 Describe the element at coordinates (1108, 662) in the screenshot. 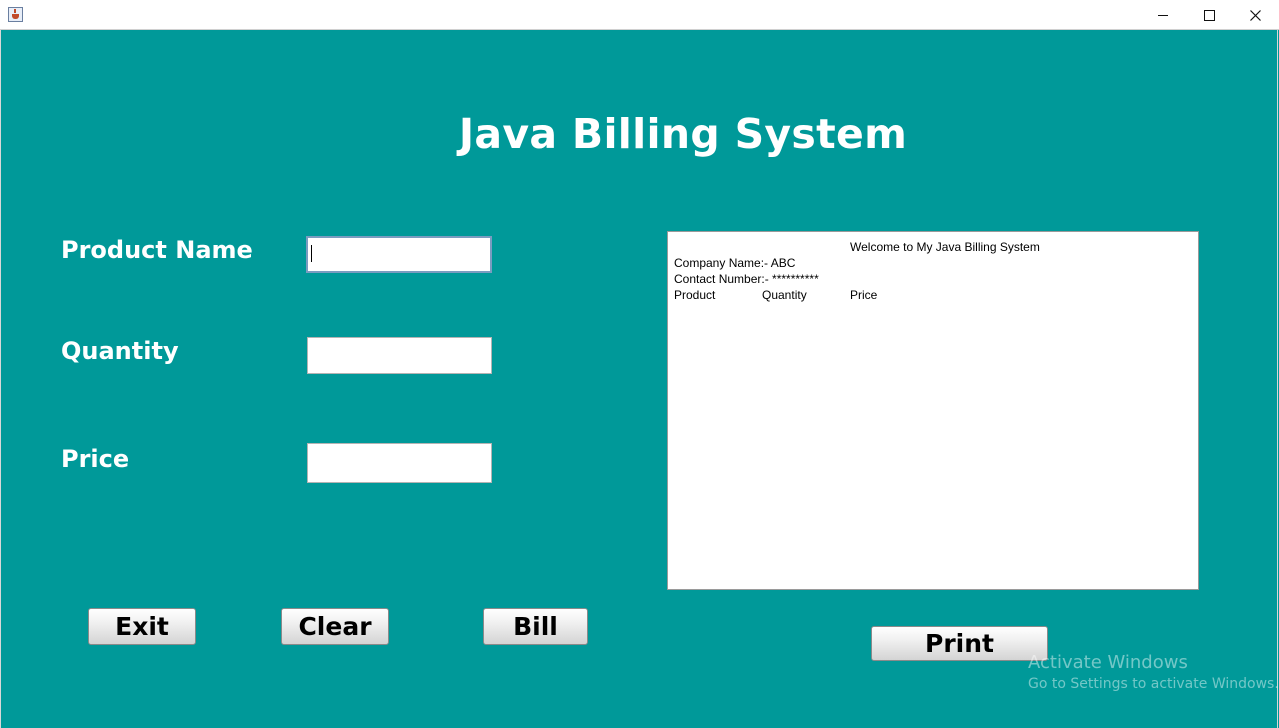

I see `activate-windows-watermark: Activate Windows` at that location.